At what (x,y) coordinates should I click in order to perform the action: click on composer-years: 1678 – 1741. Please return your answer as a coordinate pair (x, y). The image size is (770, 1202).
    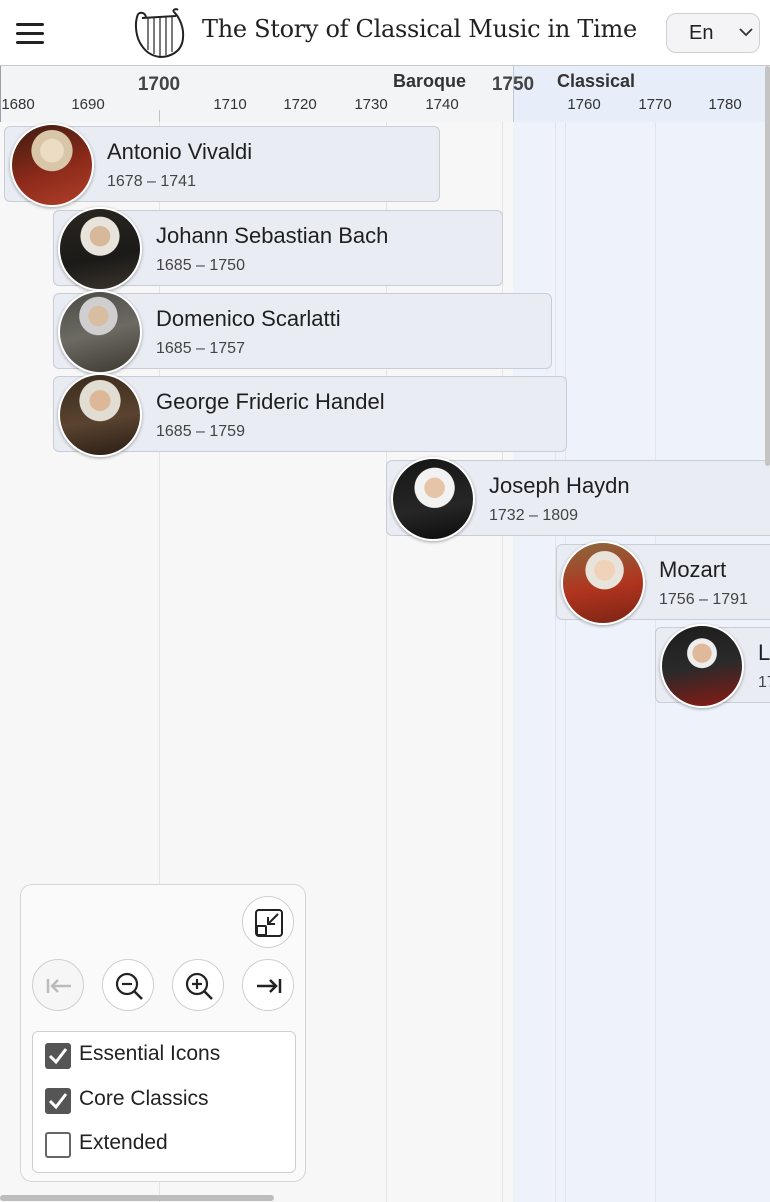
    Looking at the image, I should click on (151, 181).